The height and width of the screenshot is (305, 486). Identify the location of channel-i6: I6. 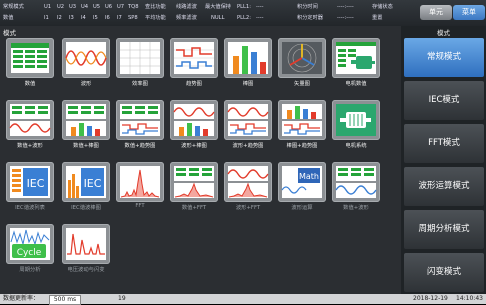
(107, 18).